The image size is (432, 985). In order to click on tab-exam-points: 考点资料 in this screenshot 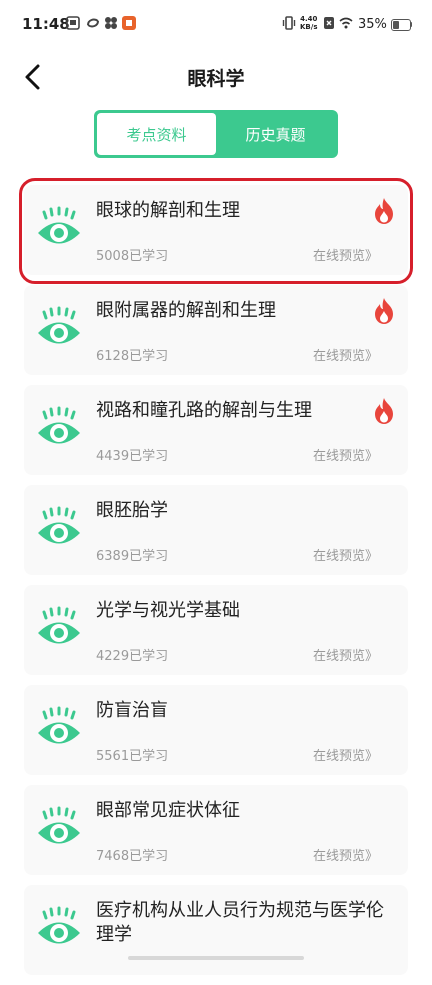, I will do `click(156, 134)`.